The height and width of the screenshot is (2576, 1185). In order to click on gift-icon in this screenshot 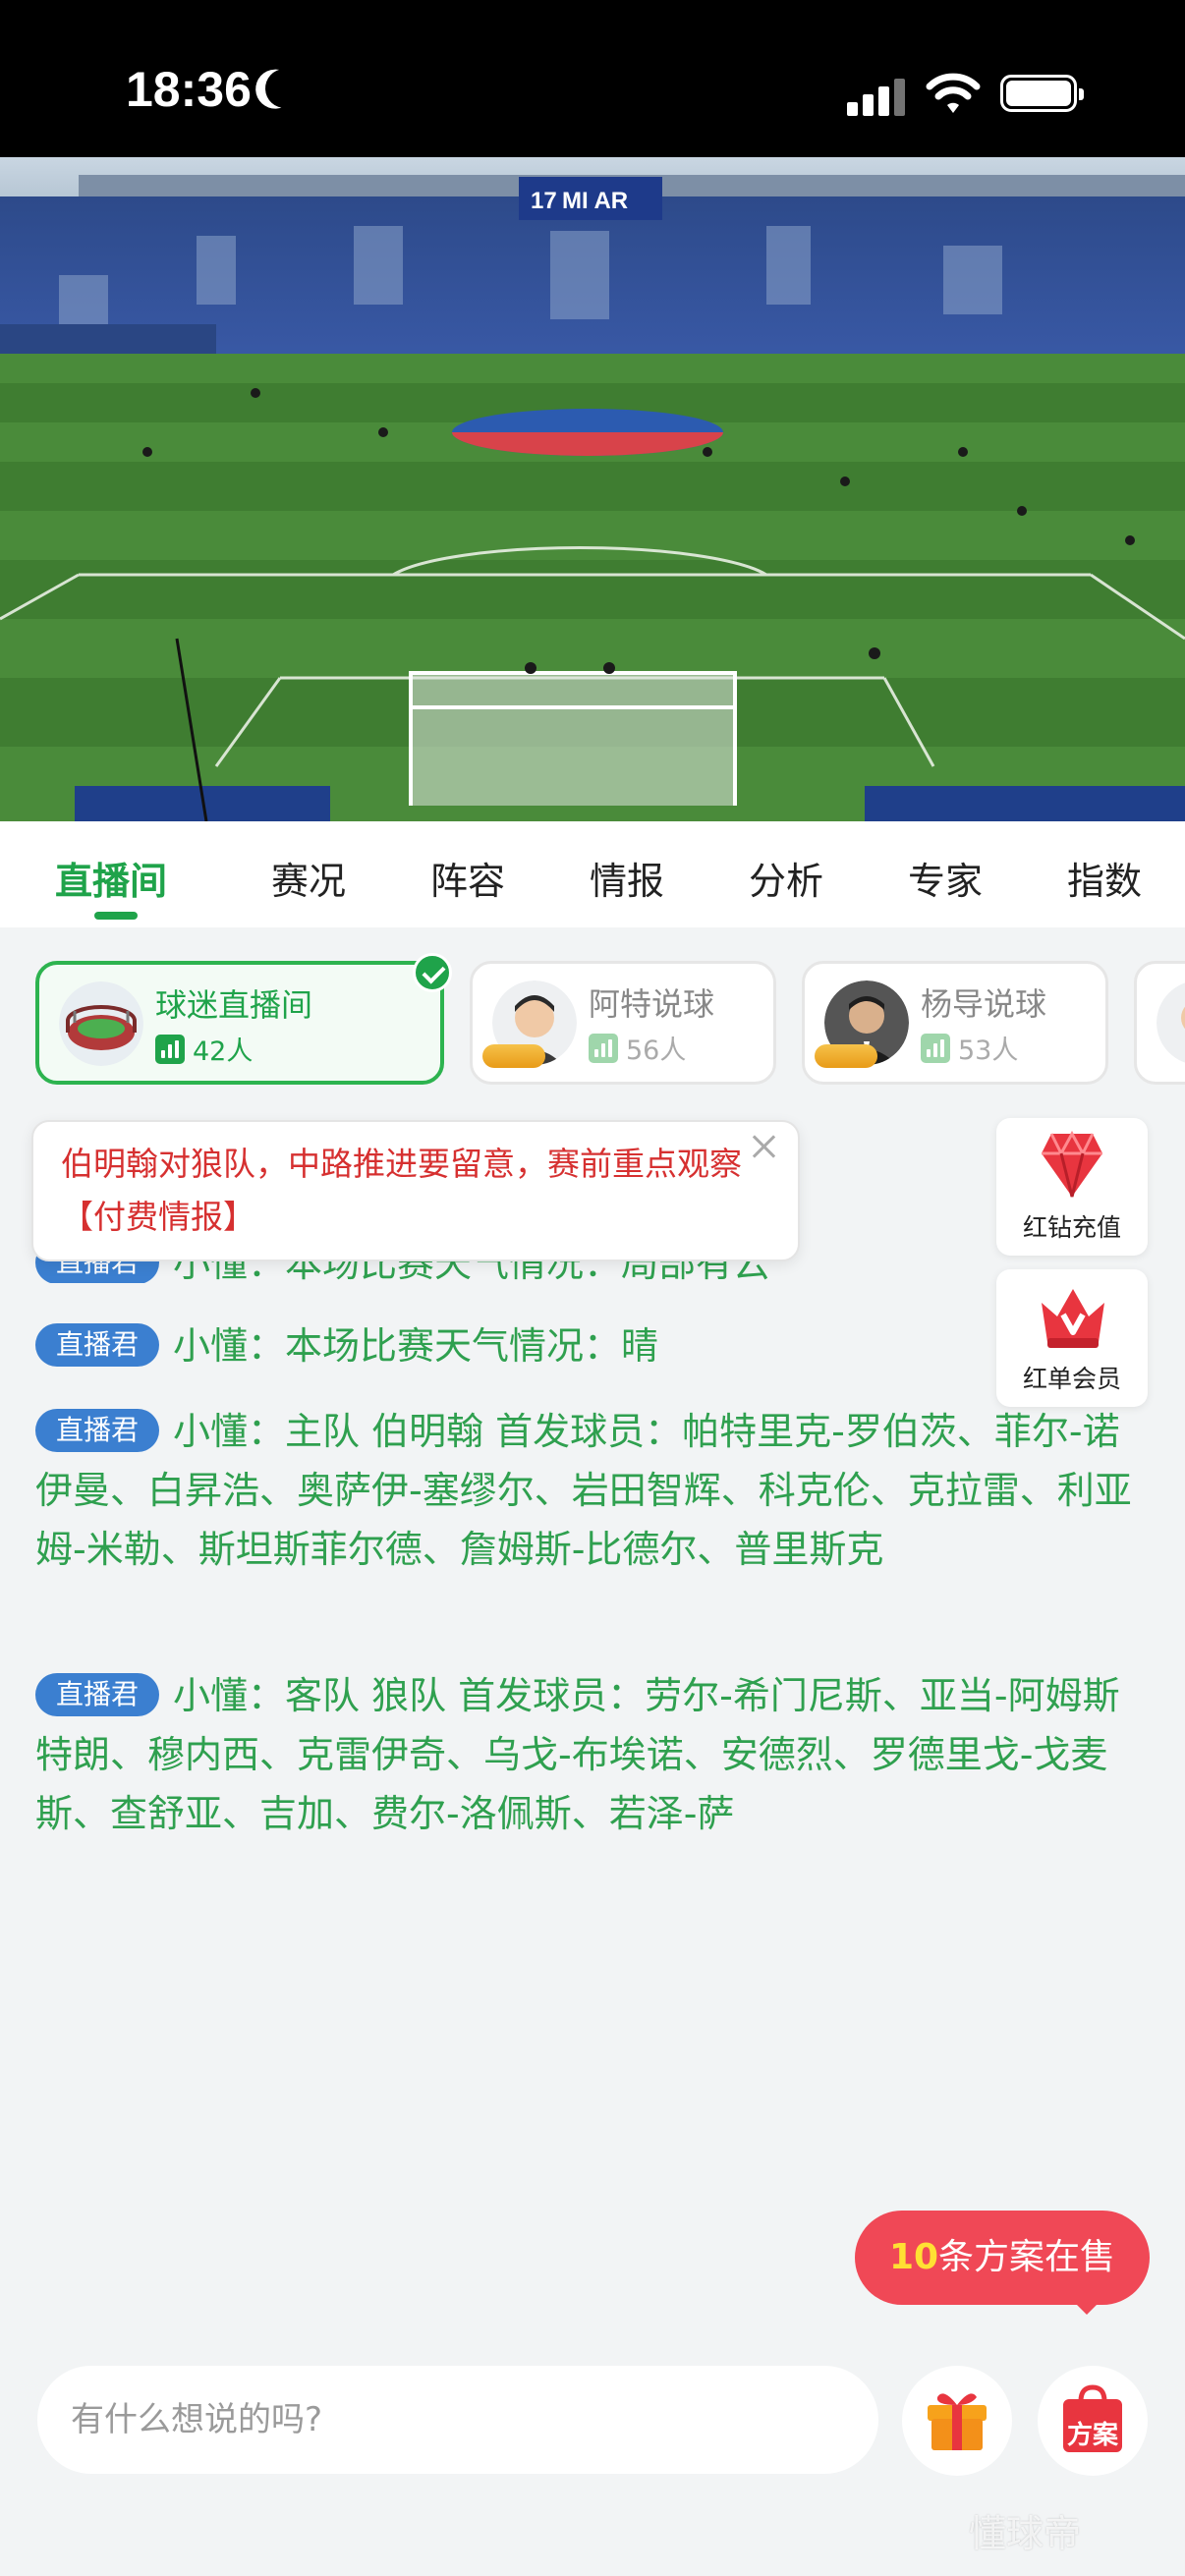, I will do `click(958, 2421)`.